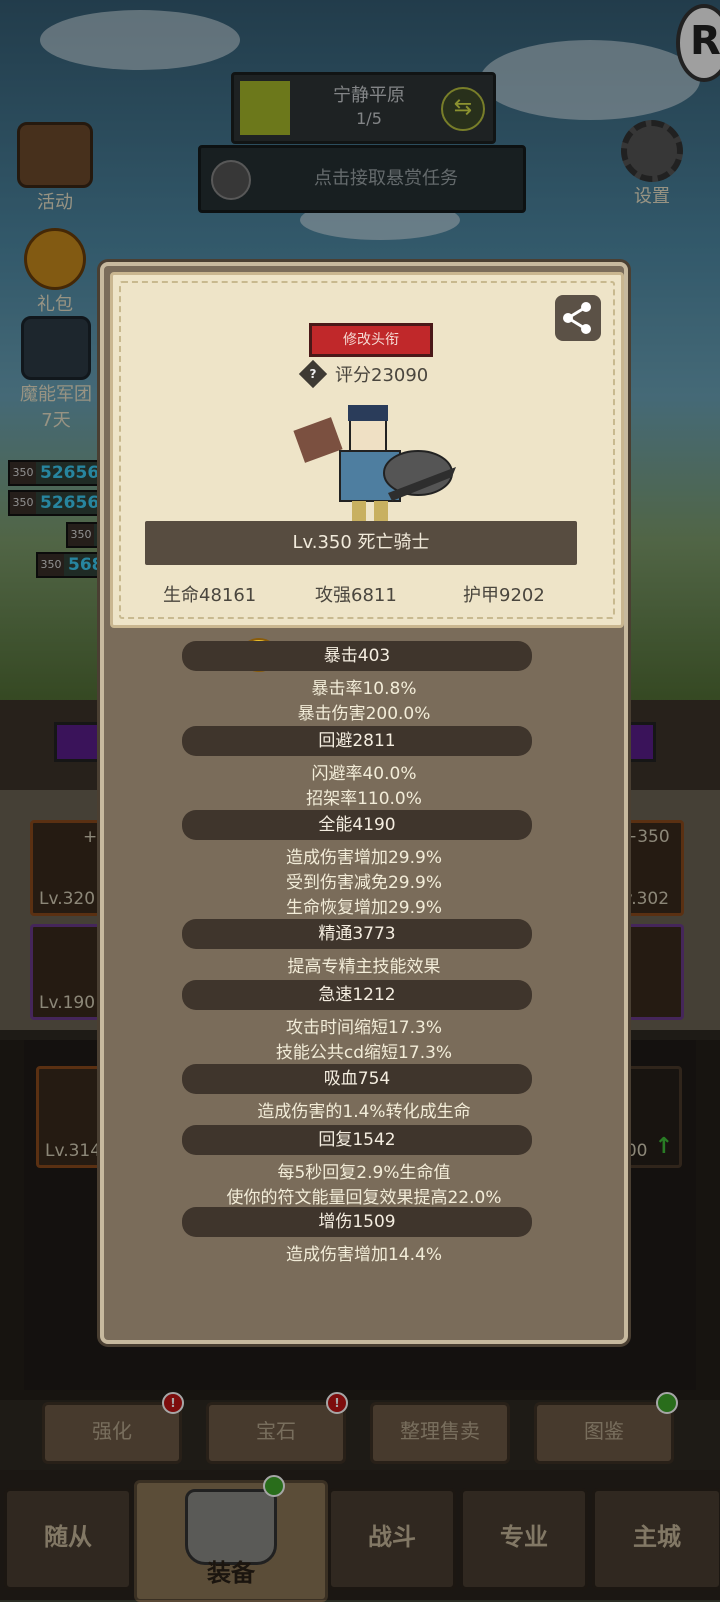 This screenshot has width=720, height=1602. Describe the element at coordinates (364, 1173) in the screenshot. I see `attr-line: 每5秒回复2.9%生命值` at that location.